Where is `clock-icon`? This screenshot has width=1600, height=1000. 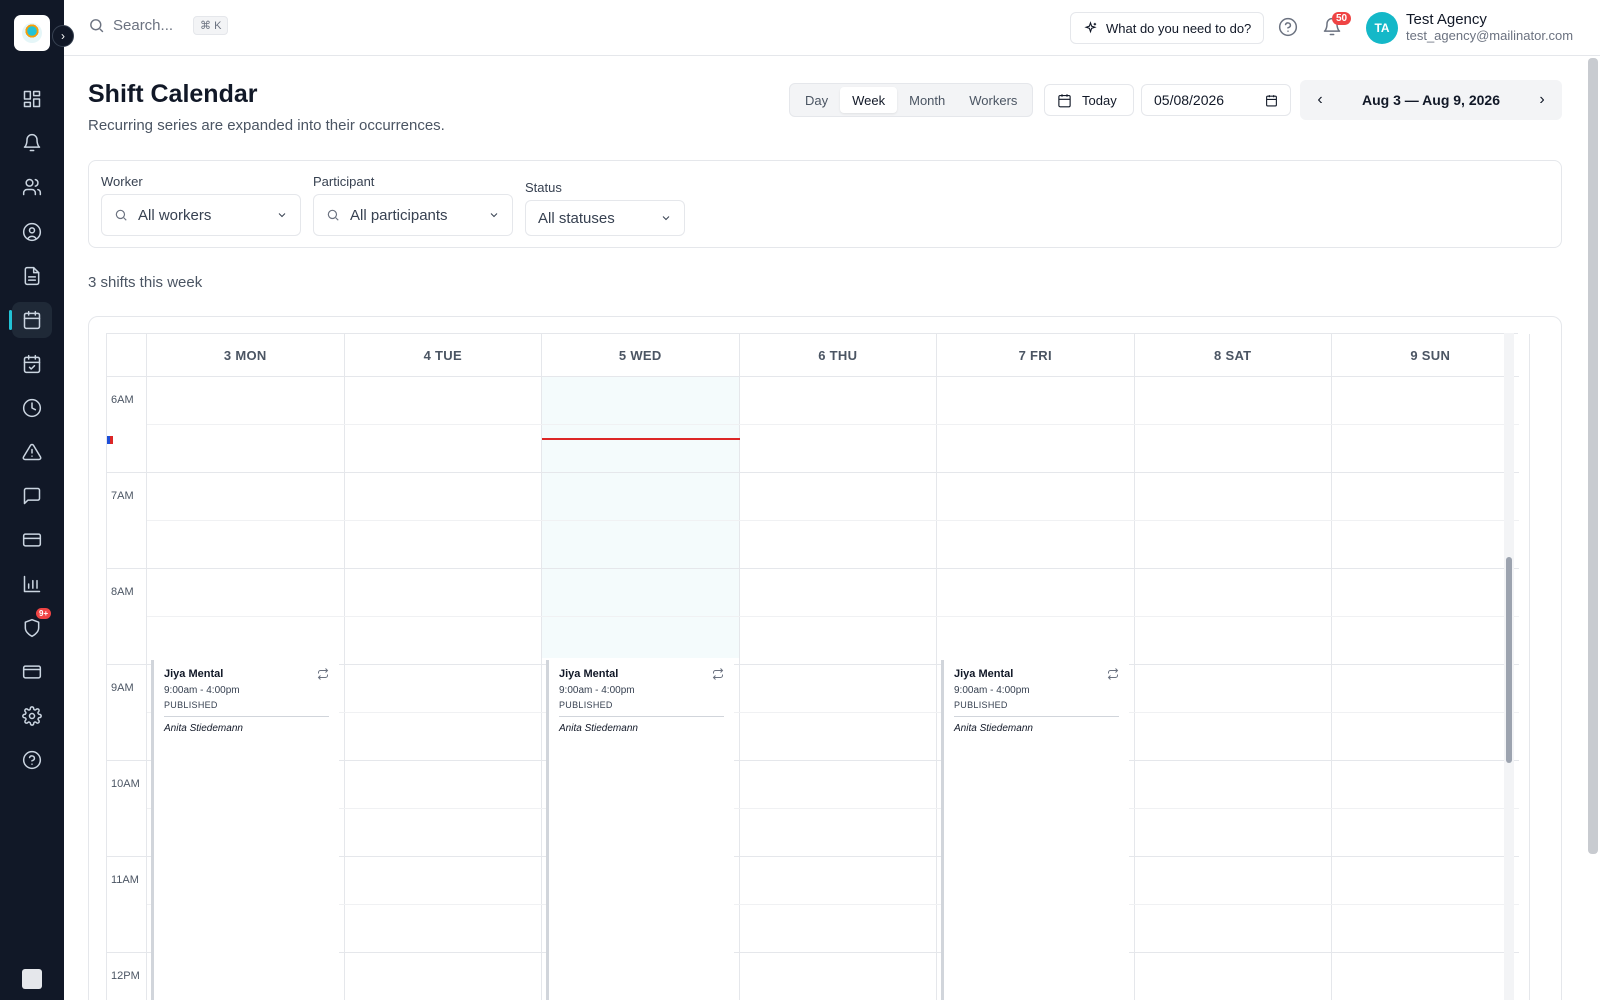
clock-icon is located at coordinates (32, 408).